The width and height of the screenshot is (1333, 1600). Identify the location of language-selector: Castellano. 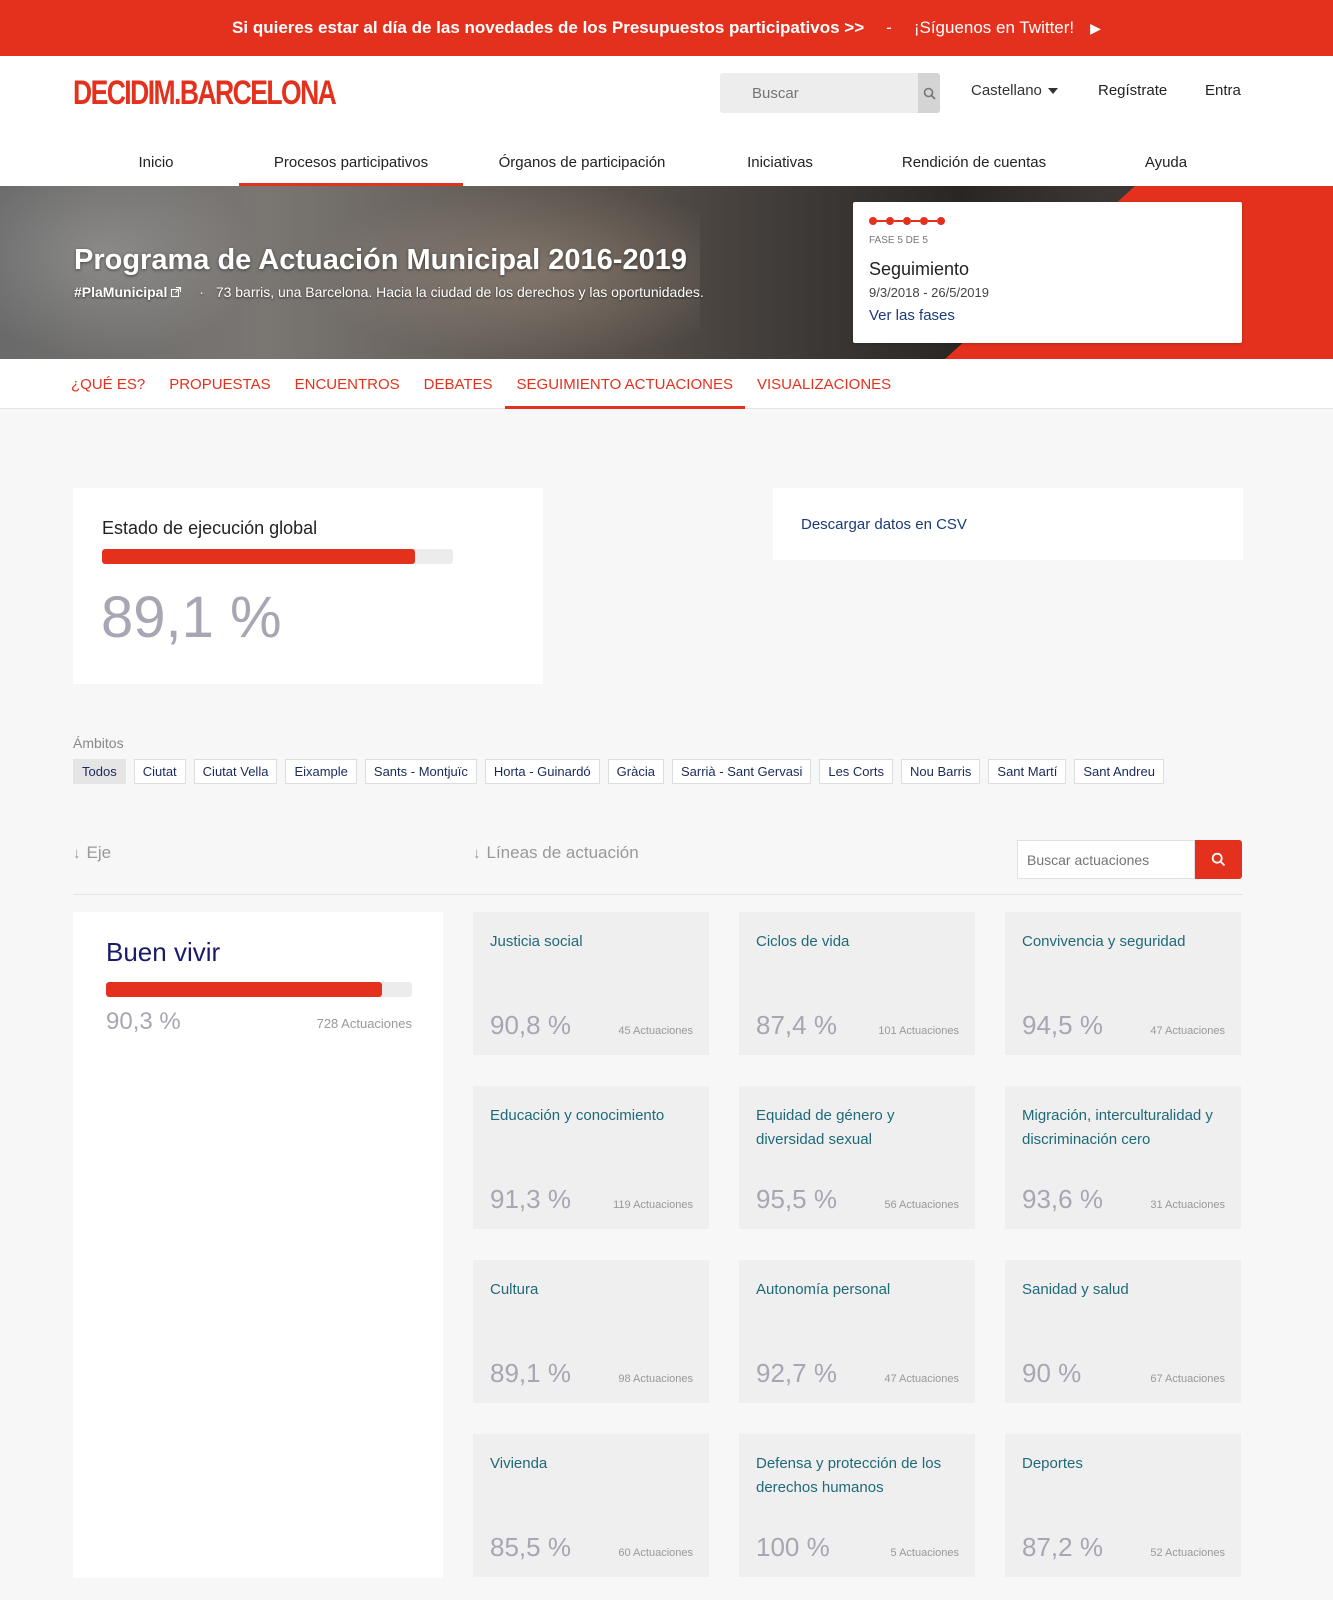
(1014, 90).